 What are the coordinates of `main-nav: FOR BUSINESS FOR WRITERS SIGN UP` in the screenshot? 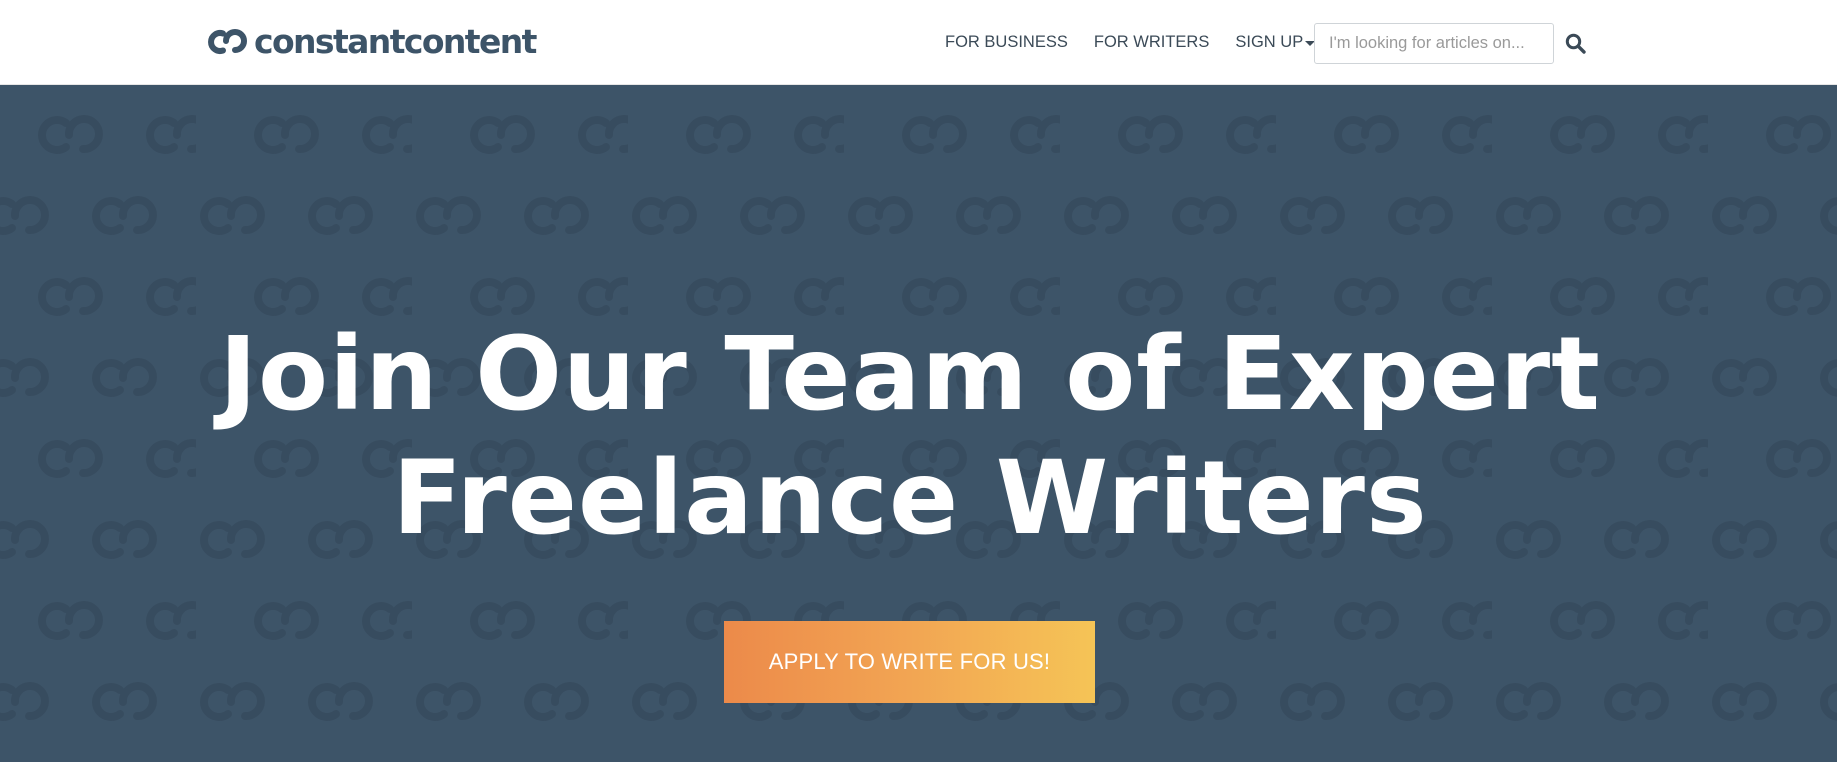 It's located at (1130, 42).